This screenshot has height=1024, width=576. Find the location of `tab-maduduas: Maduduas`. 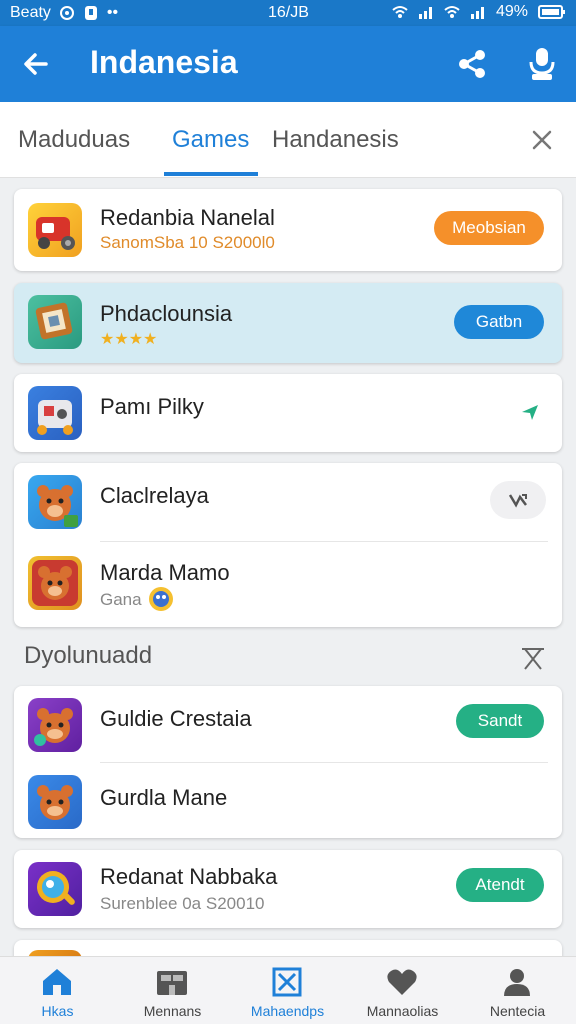

tab-maduduas: Maduduas is located at coordinates (74, 140).